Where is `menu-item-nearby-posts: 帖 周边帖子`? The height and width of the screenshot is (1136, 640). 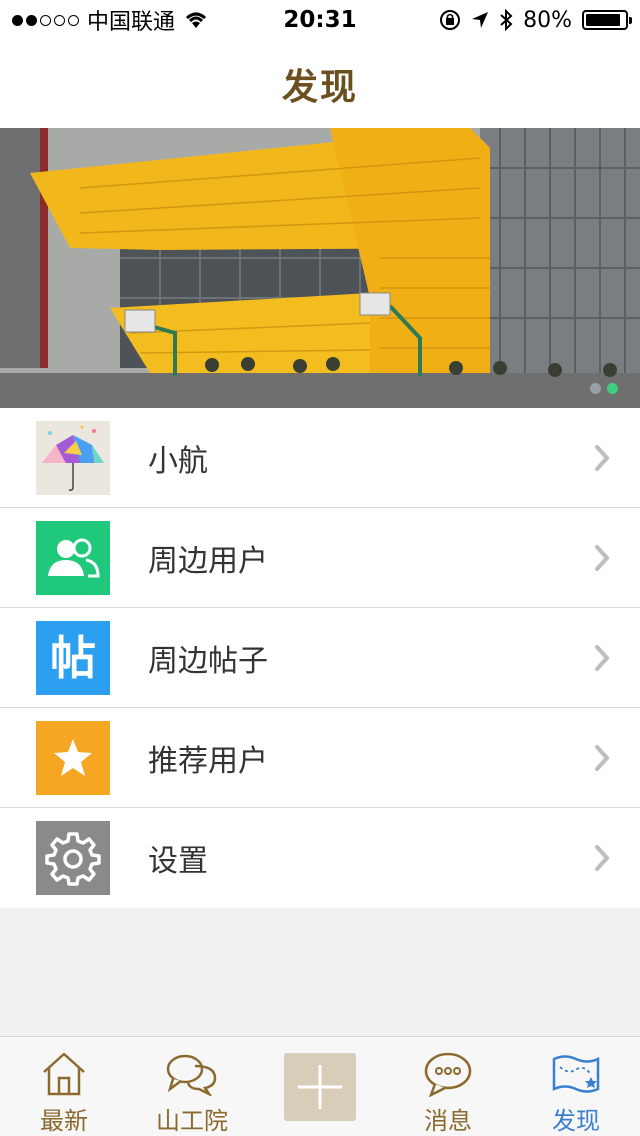
menu-item-nearby-posts: 帖 周边帖子 is located at coordinates (320, 658).